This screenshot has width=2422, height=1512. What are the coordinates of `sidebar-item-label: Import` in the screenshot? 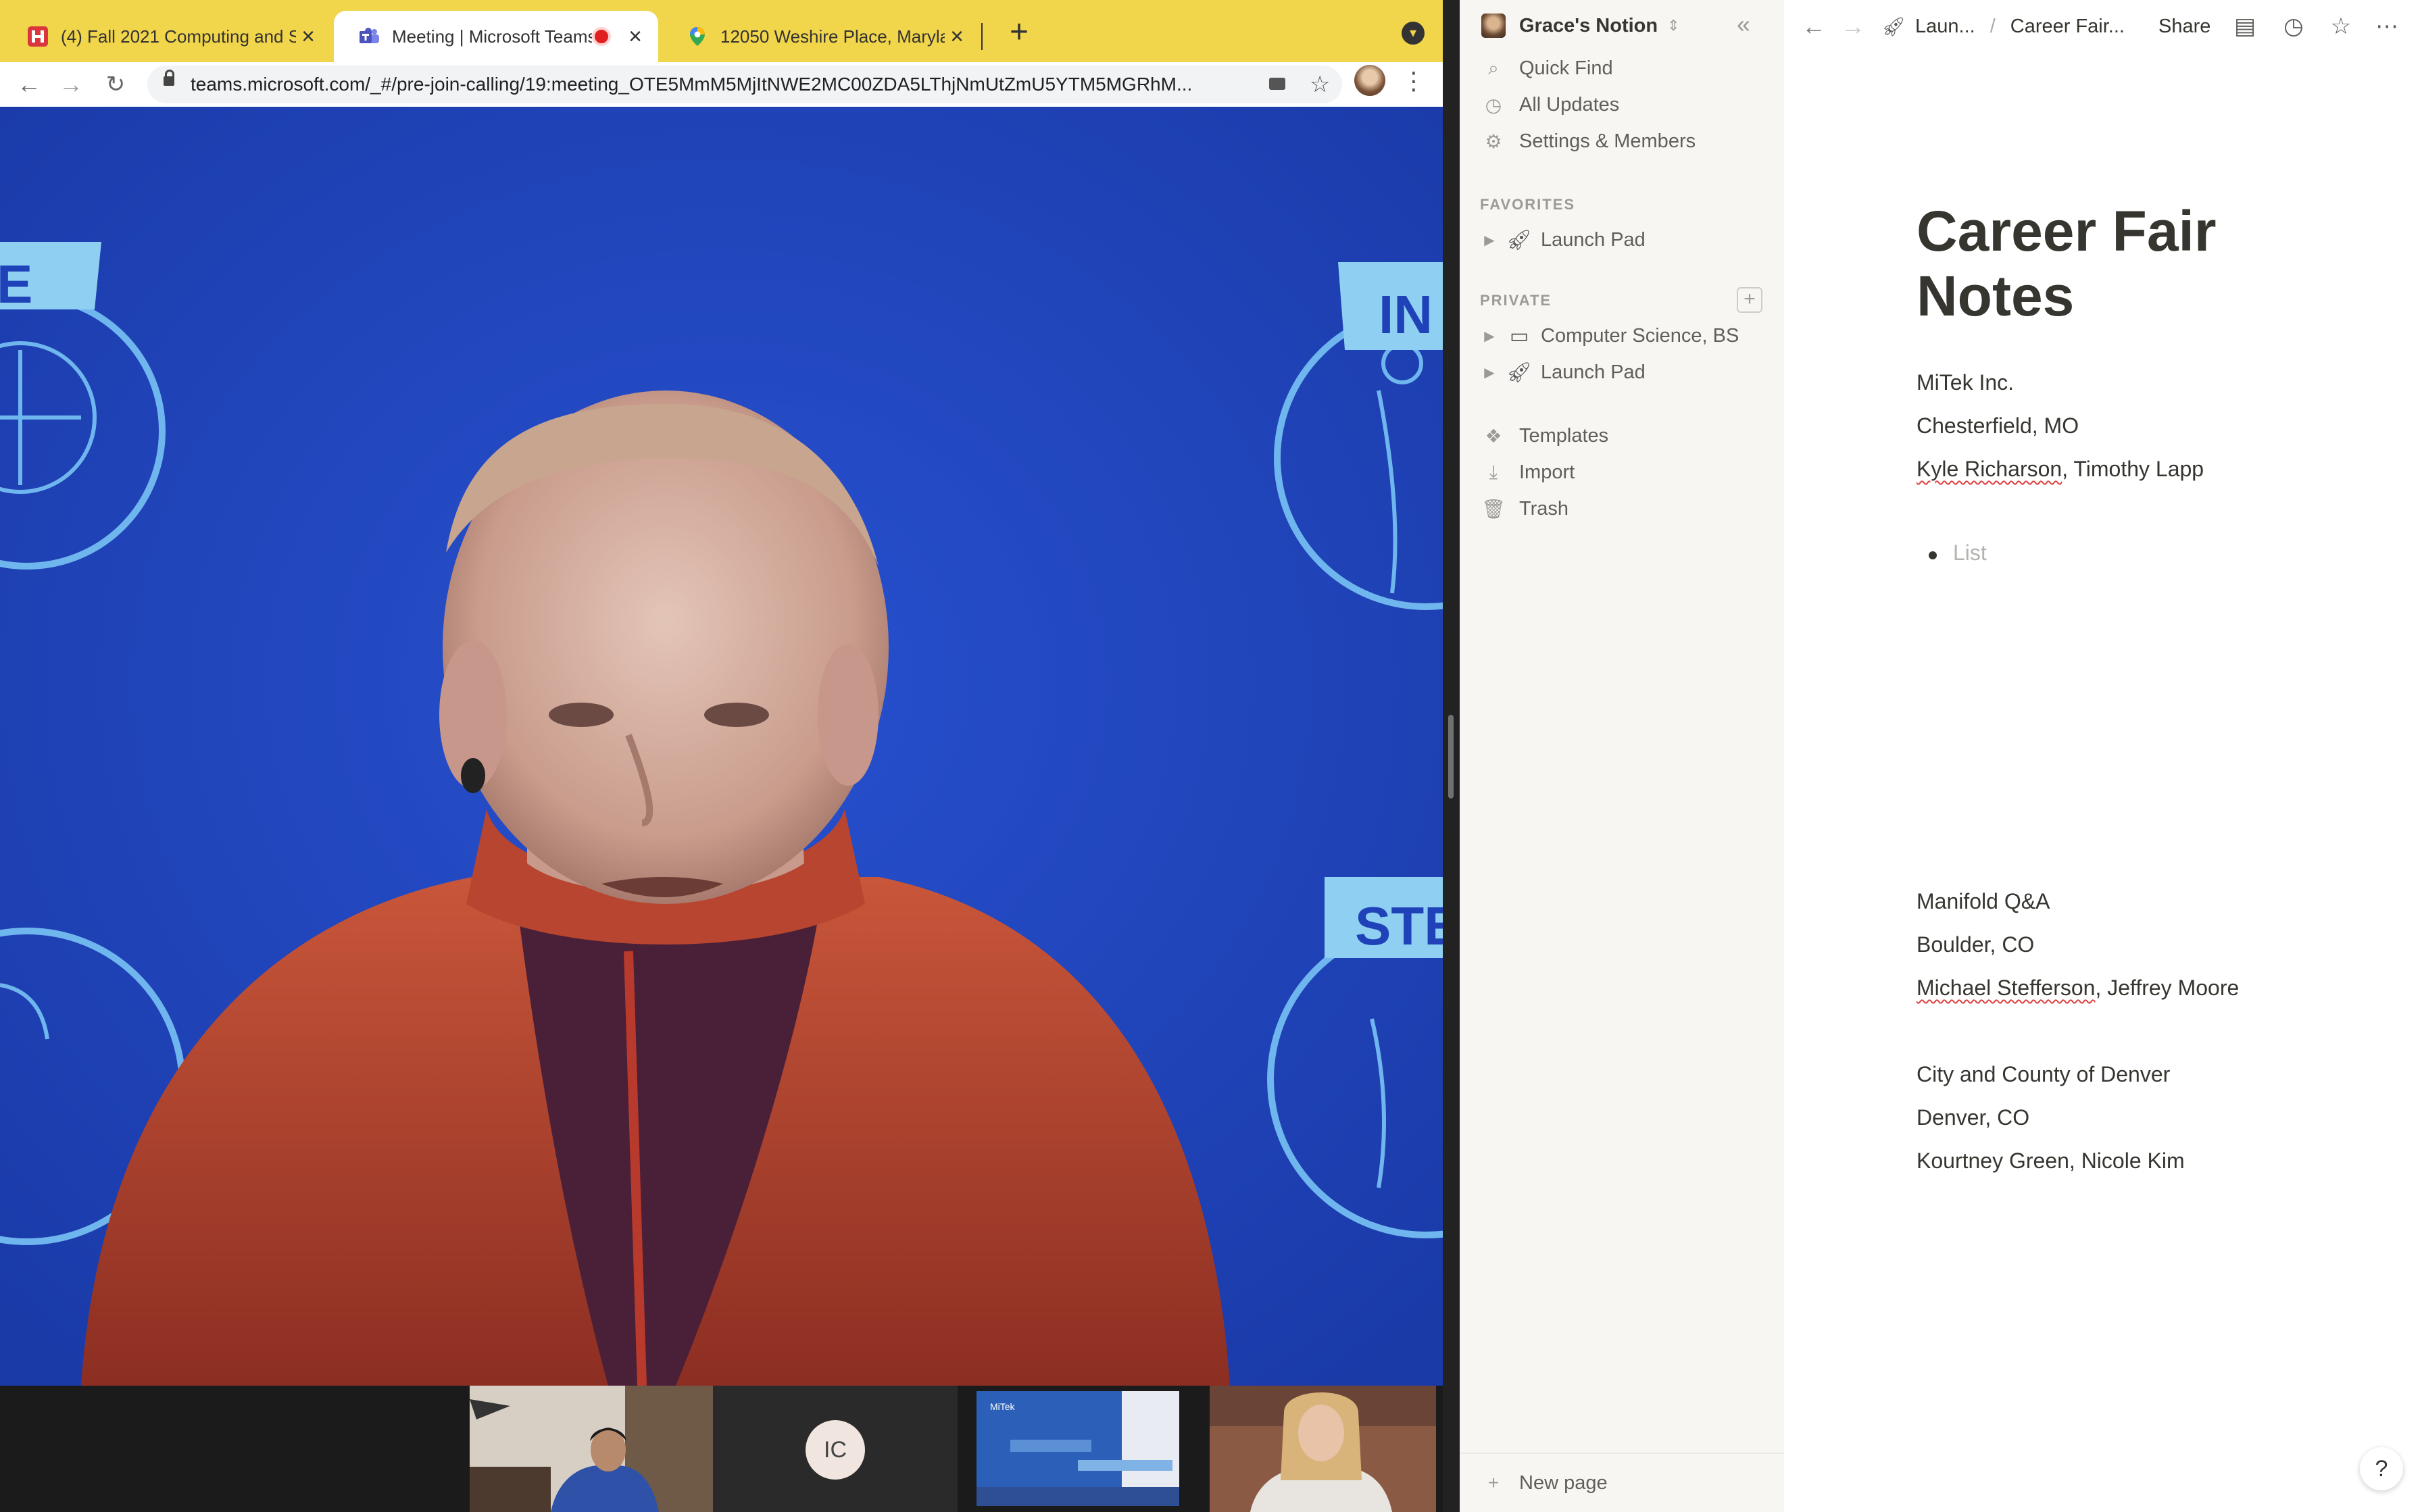 It's located at (1547, 472).